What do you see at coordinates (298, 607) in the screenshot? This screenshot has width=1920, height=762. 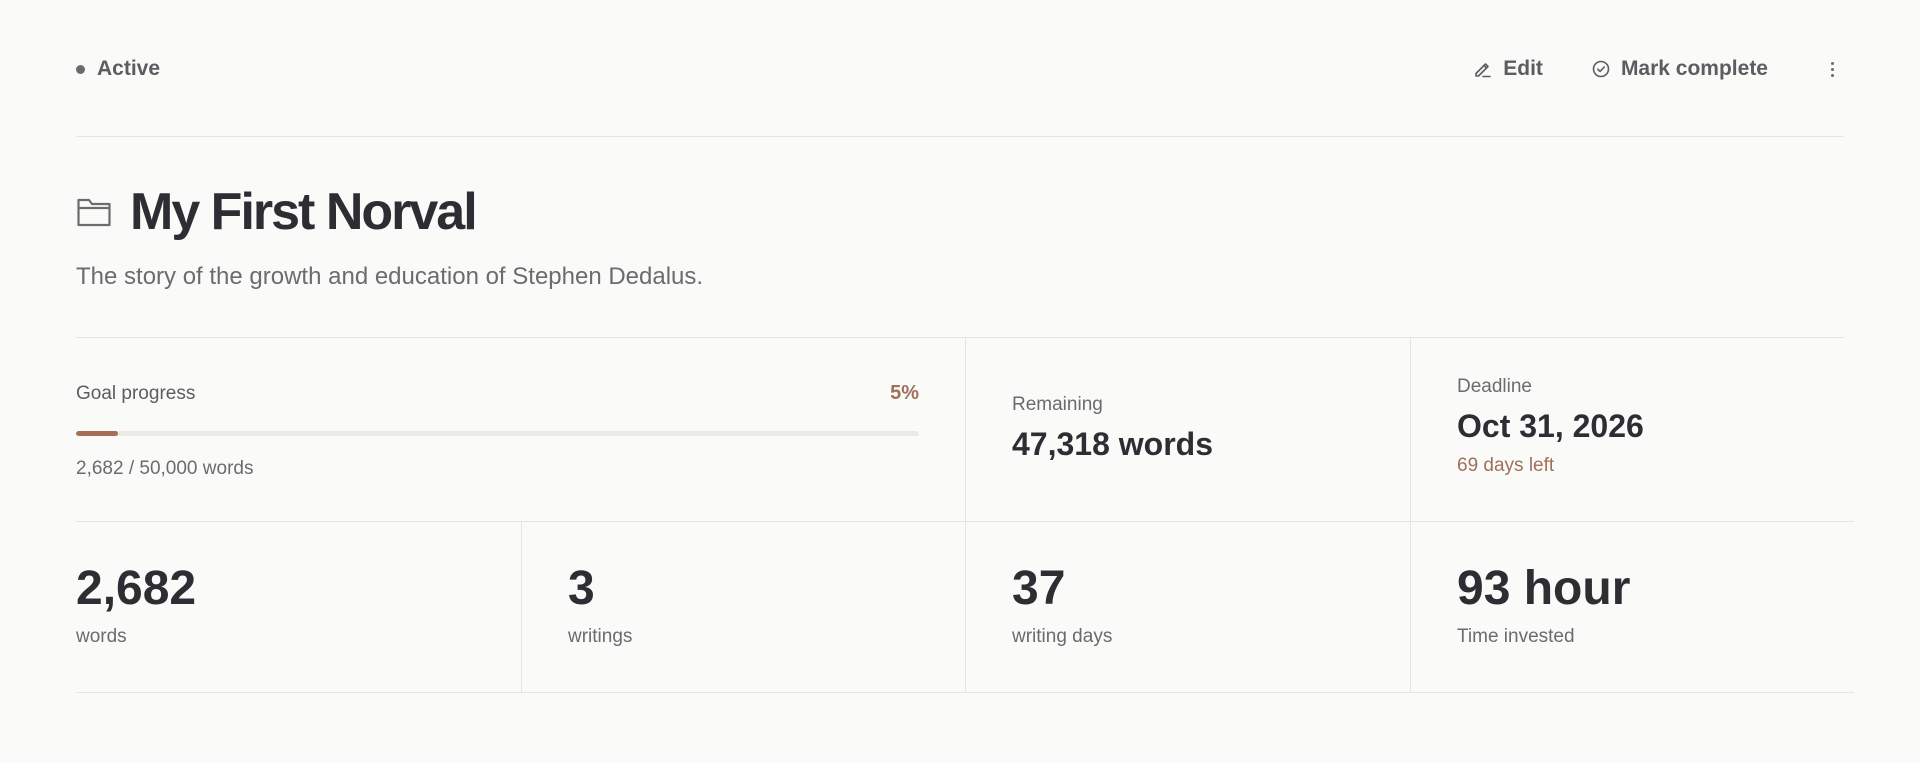 I see `metric-words: 2,682 words` at bounding box center [298, 607].